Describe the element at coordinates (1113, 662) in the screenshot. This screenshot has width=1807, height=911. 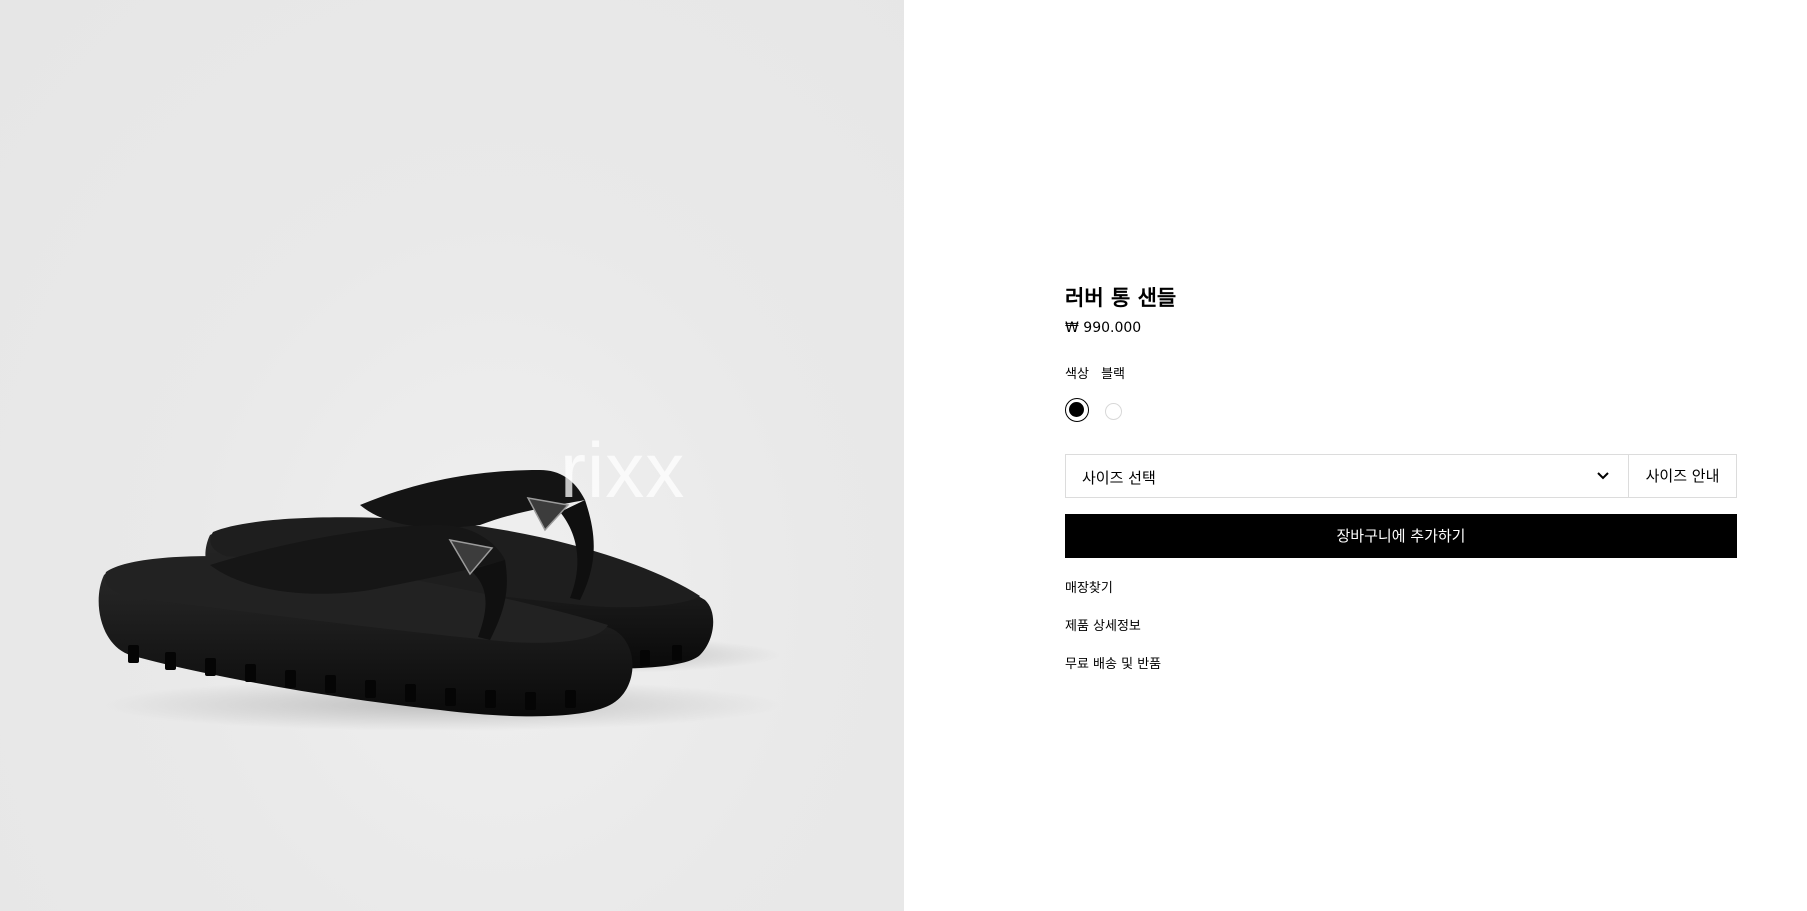
I see `shipping-returns-link: 무료 배송 및 반품` at that location.